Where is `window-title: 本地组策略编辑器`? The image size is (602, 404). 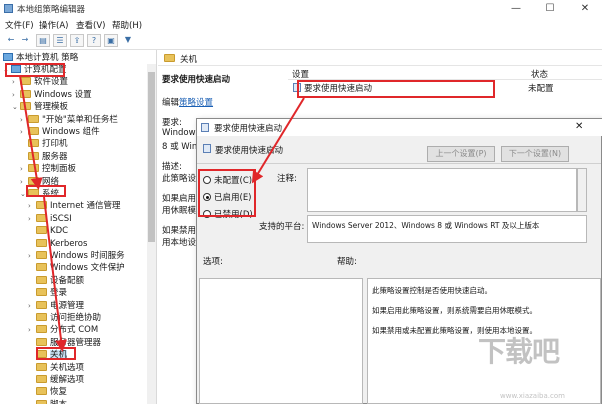 window-title: 本地组策略编辑器 is located at coordinates (51, 10).